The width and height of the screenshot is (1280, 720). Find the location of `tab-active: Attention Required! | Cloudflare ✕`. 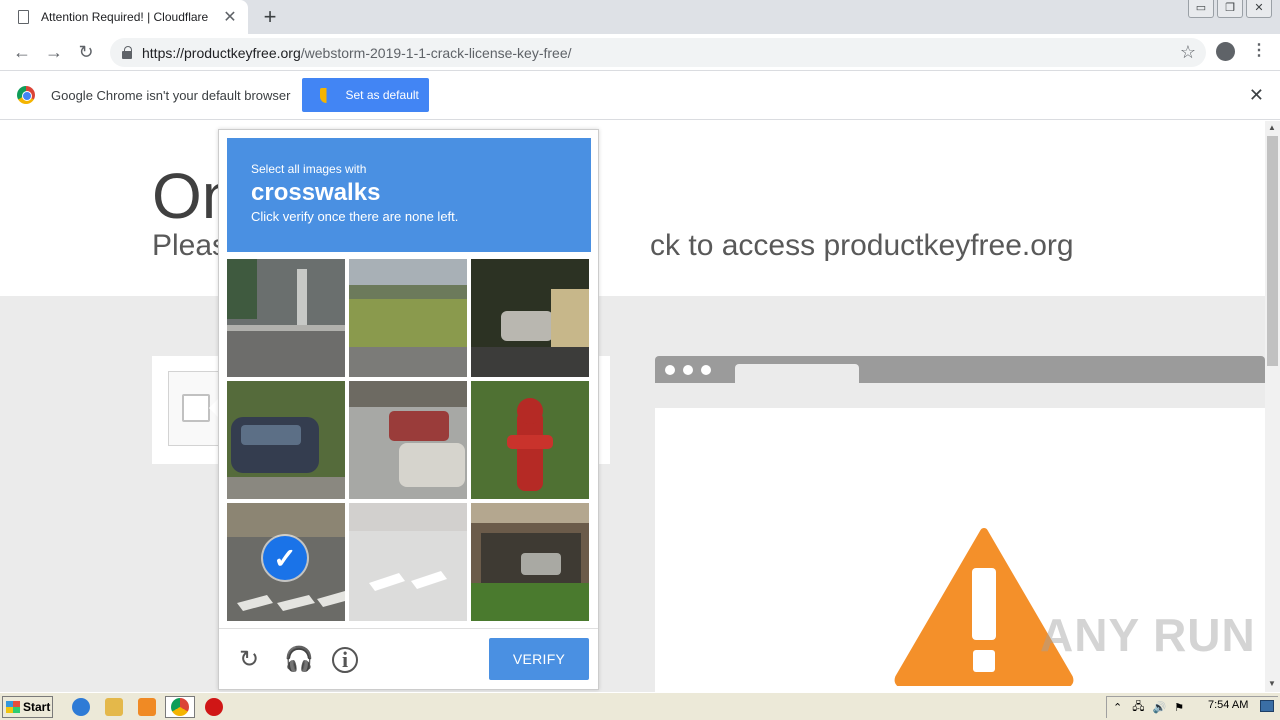

tab-active: Attention Required! | Cloudflare ✕ is located at coordinates (124, 17).